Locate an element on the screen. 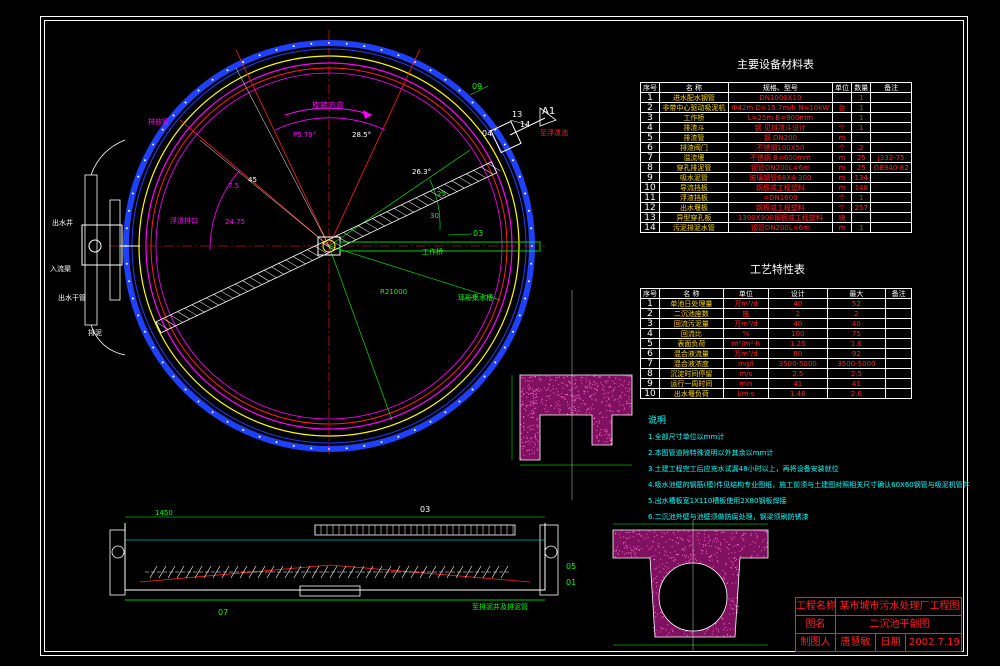  equipment-row: 13 异型穿孔板 1300X900钢板或工程塑料块 is located at coordinates (776, 217).